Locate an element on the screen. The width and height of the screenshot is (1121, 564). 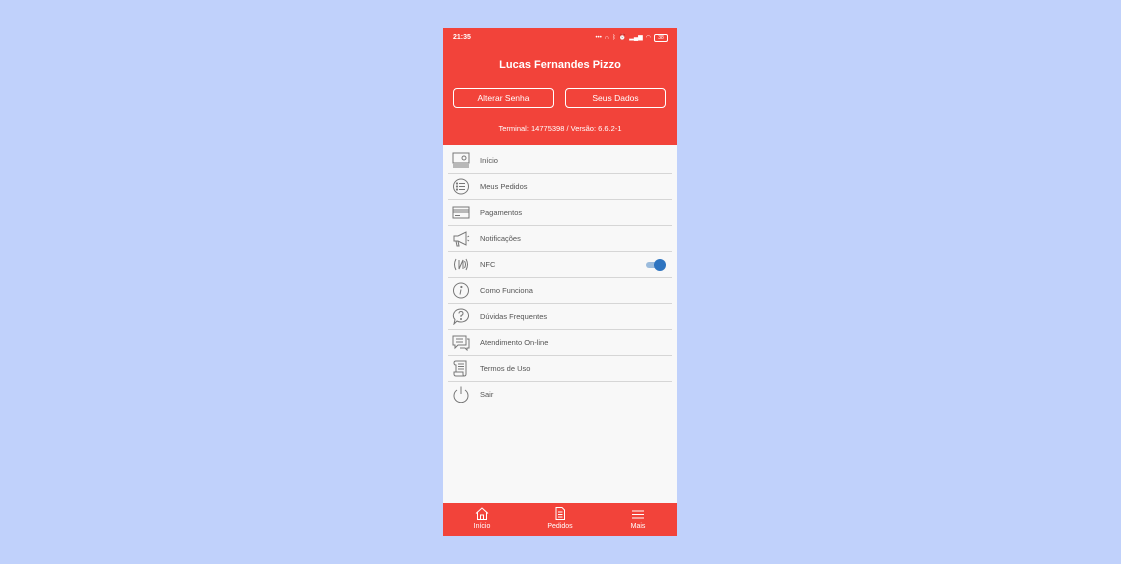
menu-item-label: Como Funciona is located at coordinates (506, 290).